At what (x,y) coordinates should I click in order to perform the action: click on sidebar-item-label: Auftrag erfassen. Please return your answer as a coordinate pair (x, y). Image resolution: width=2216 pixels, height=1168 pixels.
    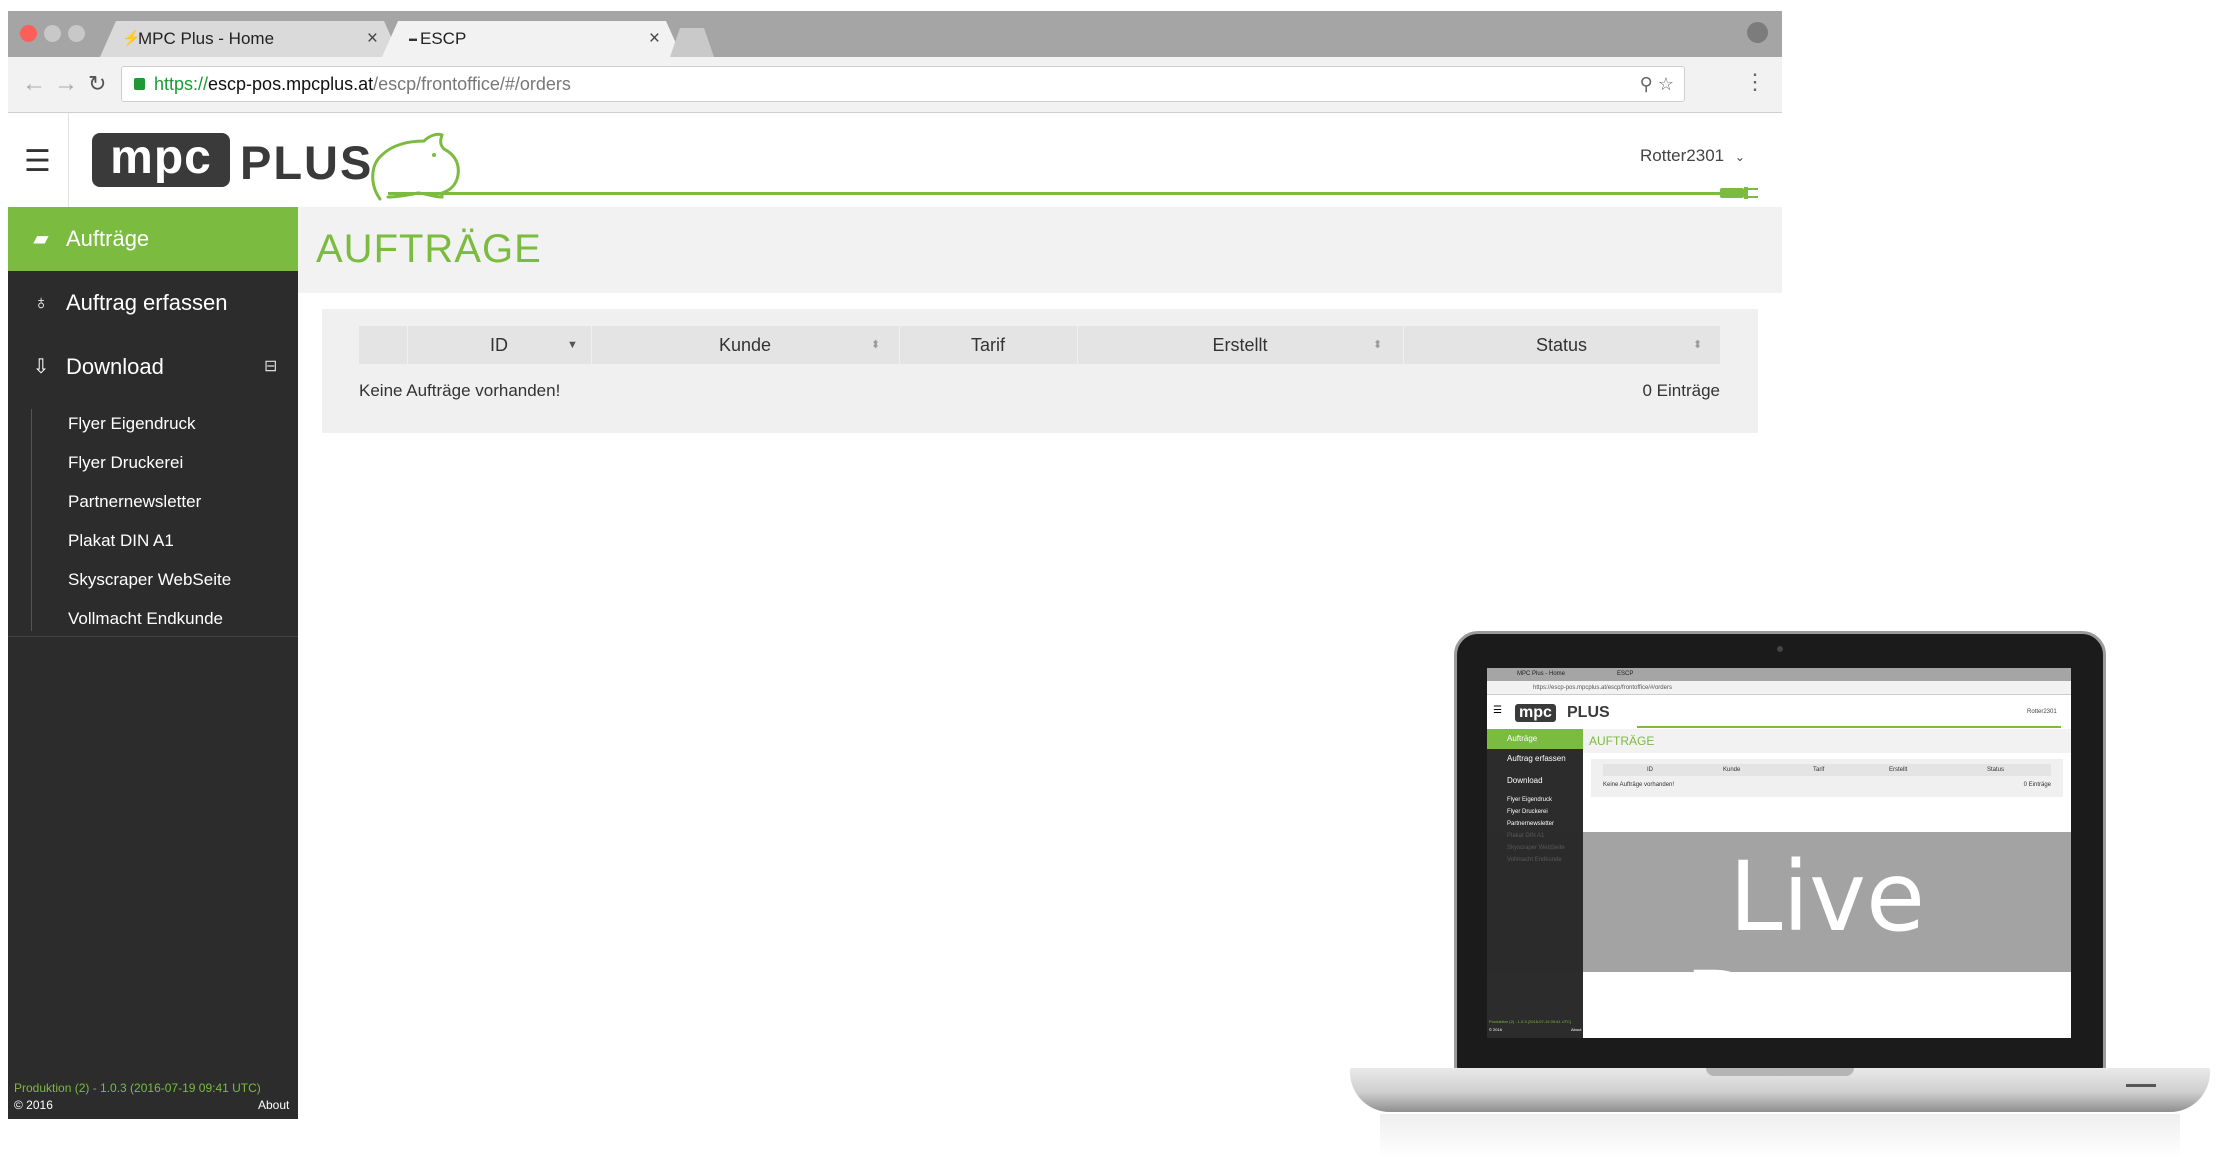
    Looking at the image, I should click on (147, 302).